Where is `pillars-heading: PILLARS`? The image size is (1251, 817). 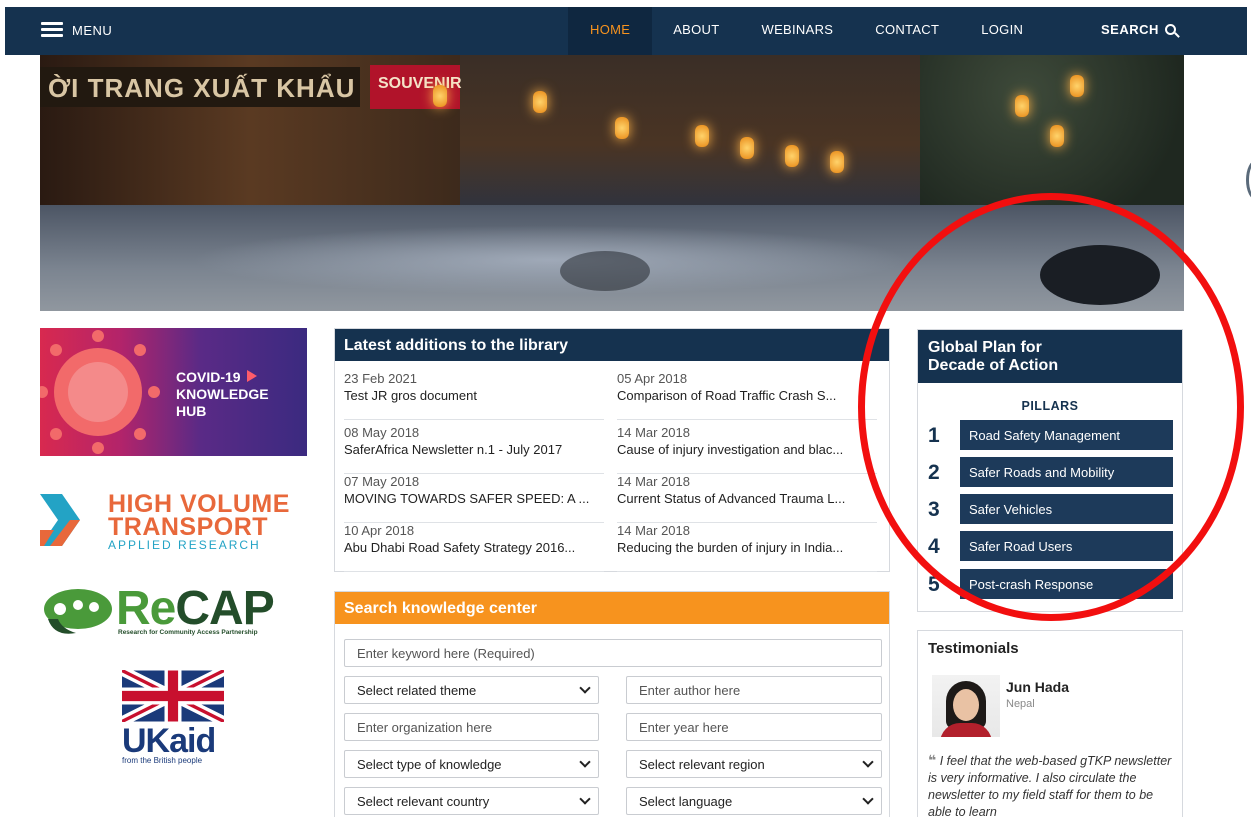
pillars-heading: PILLARS is located at coordinates (1050, 406).